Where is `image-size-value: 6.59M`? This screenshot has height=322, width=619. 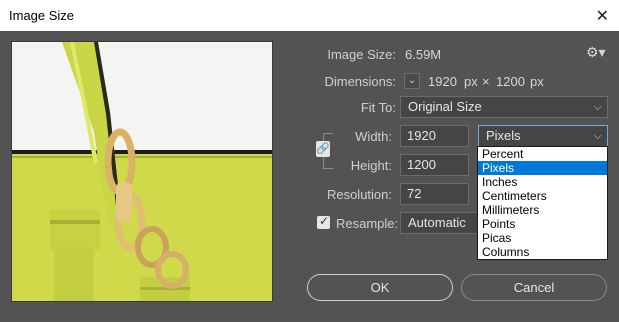
image-size-value: 6.59M is located at coordinates (423, 54).